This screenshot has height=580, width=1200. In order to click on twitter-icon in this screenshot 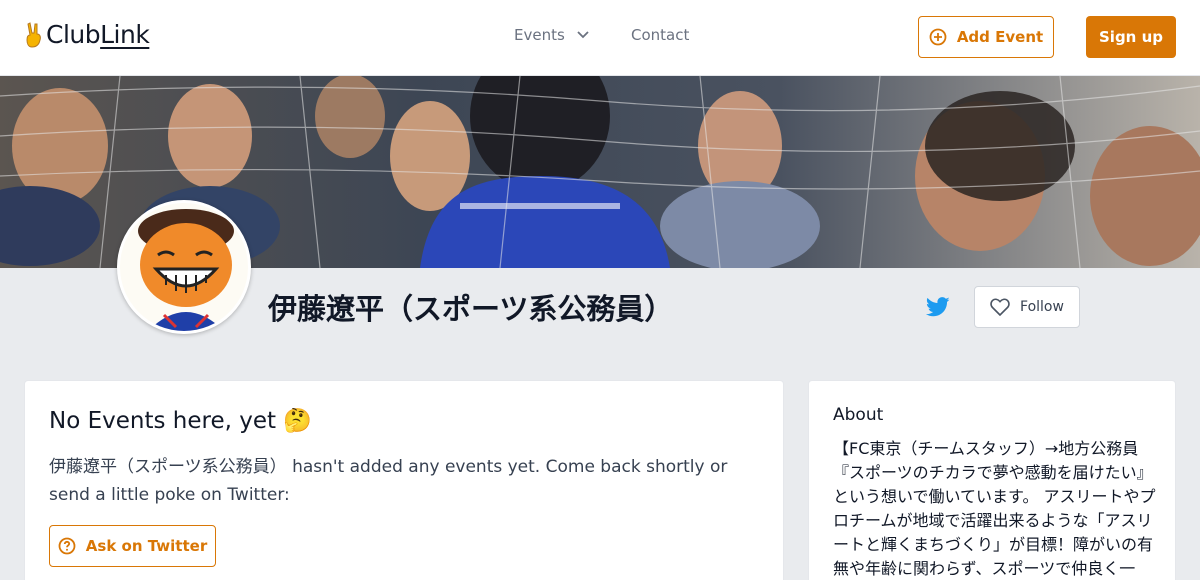, I will do `click(938, 307)`.